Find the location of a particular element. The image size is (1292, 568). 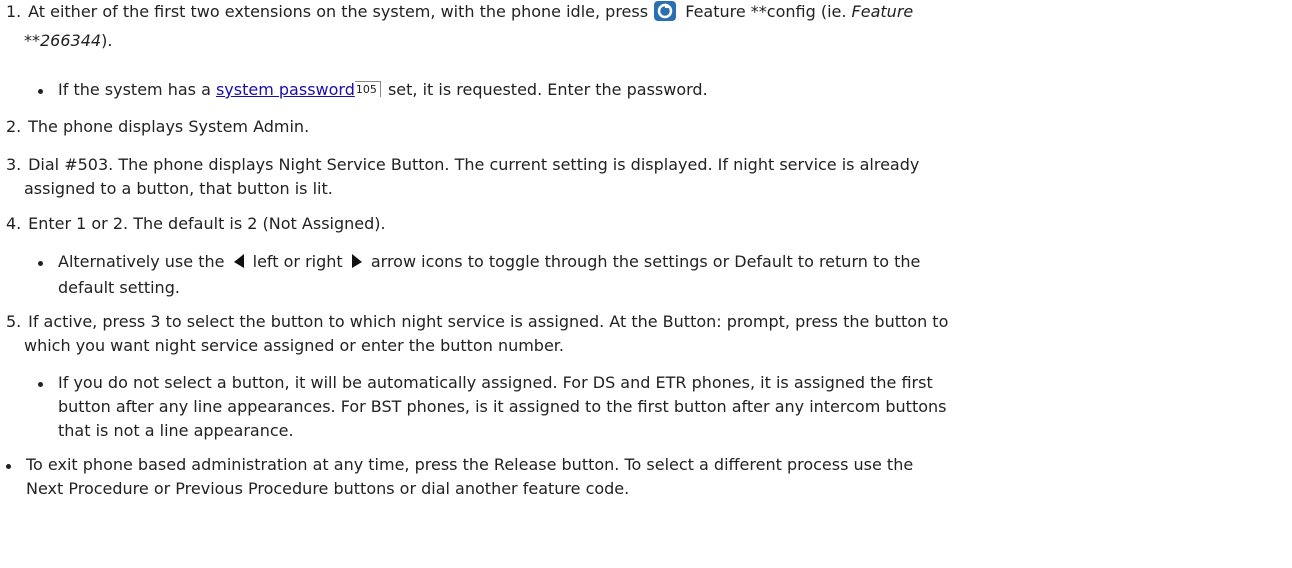

feature-code-digits: **266344 is located at coordinates (63, 40).